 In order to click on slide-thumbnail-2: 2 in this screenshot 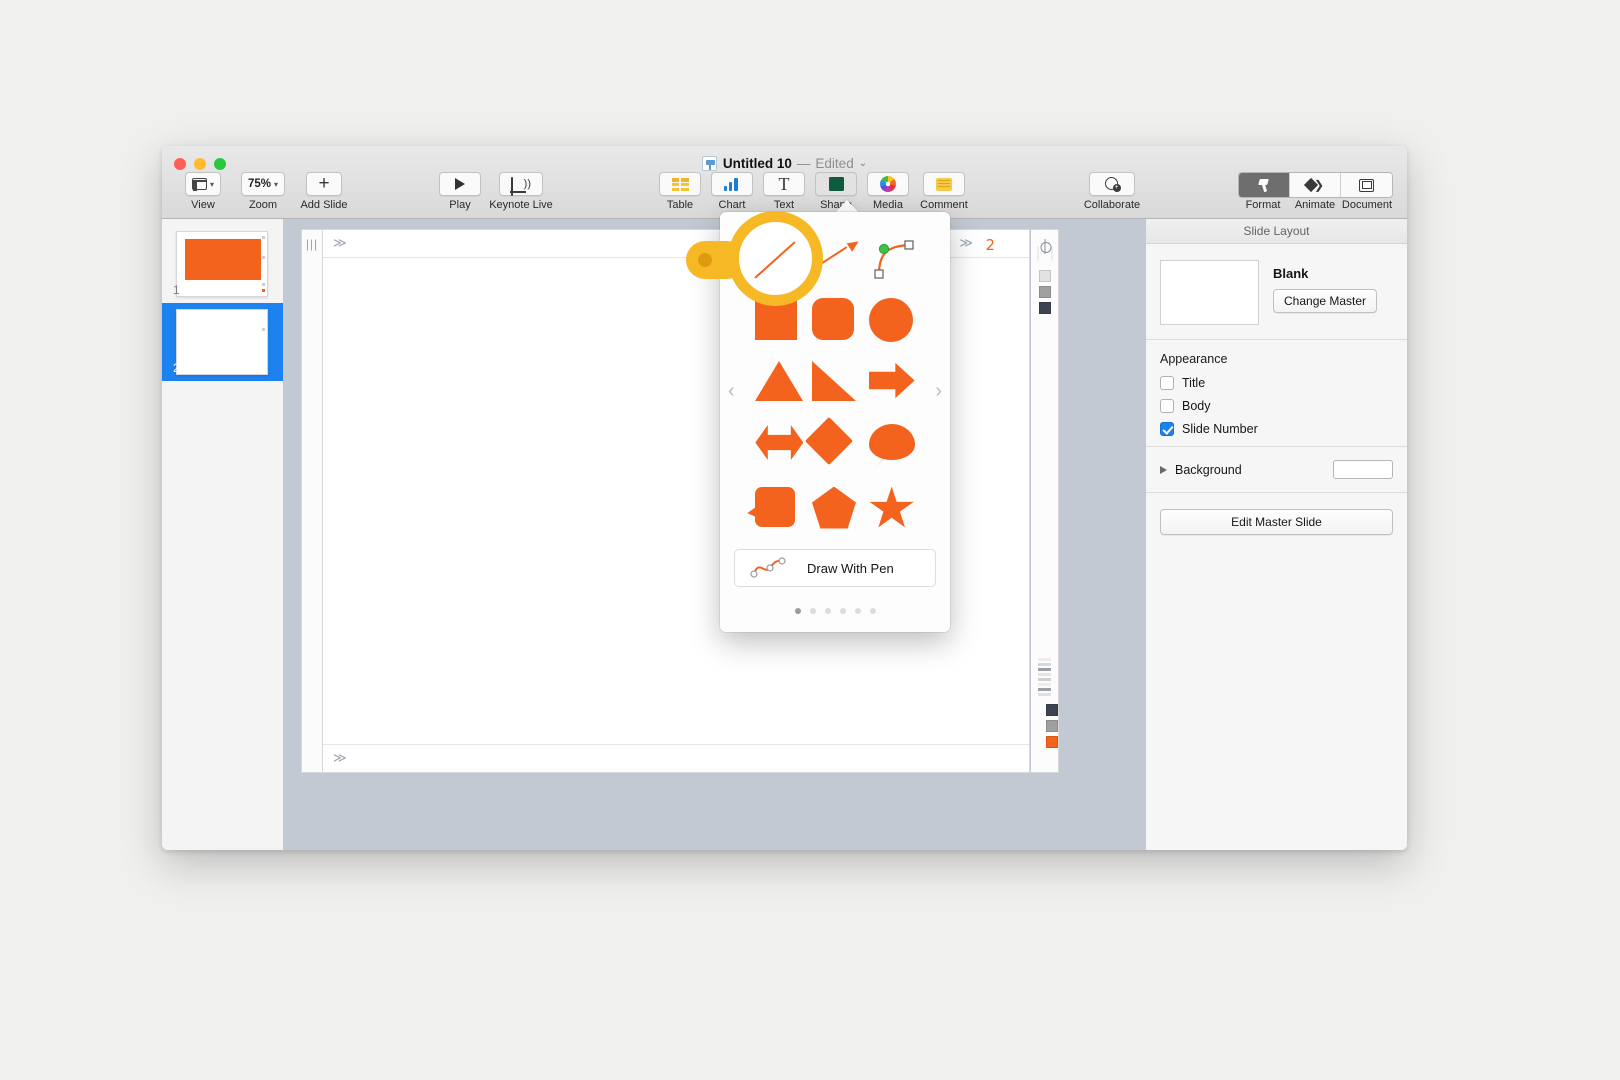, I will do `click(222, 342)`.